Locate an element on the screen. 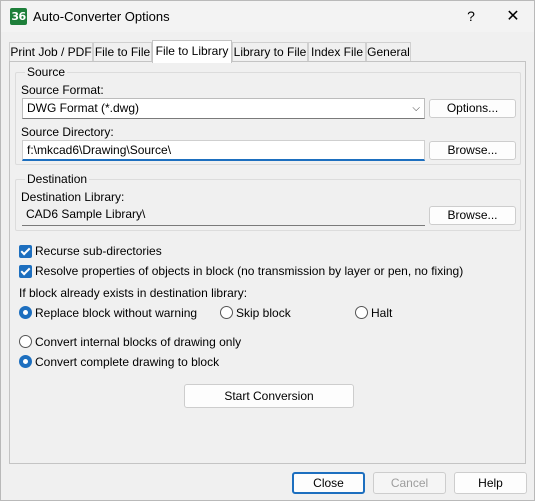  skip-label: Skip block is located at coordinates (263, 313).